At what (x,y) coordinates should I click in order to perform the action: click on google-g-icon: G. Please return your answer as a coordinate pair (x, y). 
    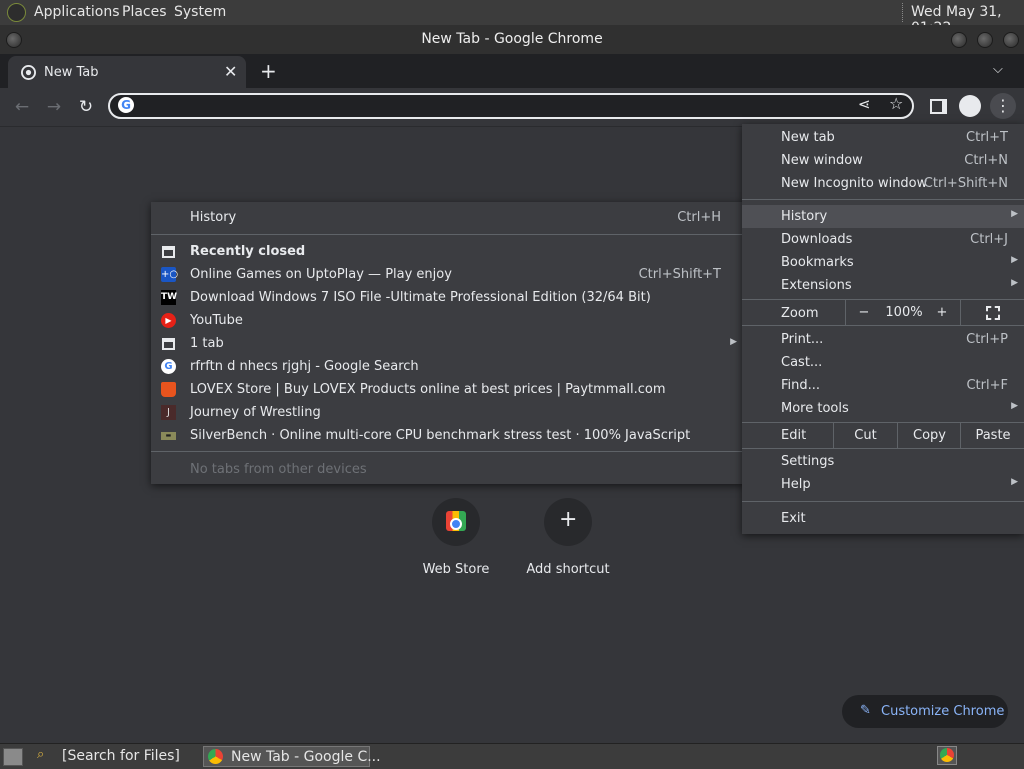
    Looking at the image, I should click on (126, 105).